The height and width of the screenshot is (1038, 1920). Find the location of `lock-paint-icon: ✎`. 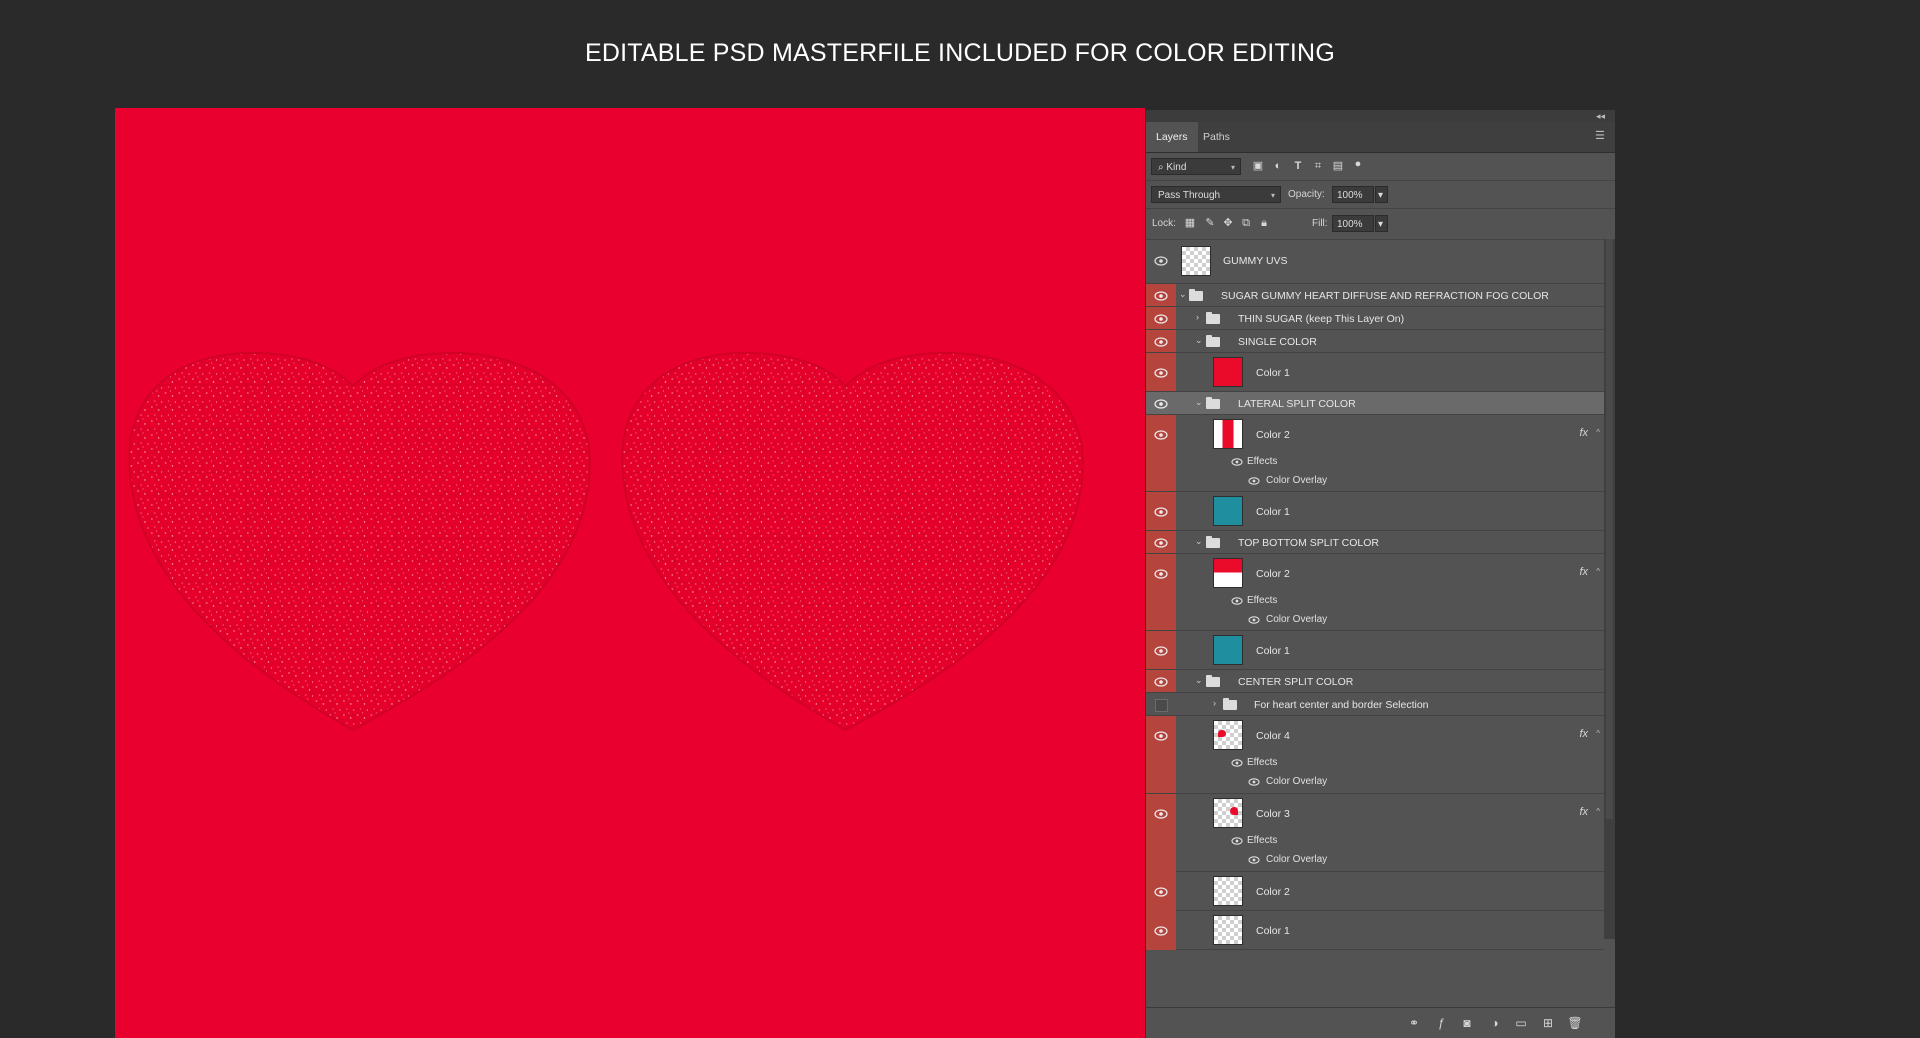

lock-paint-icon: ✎ is located at coordinates (1210, 223).